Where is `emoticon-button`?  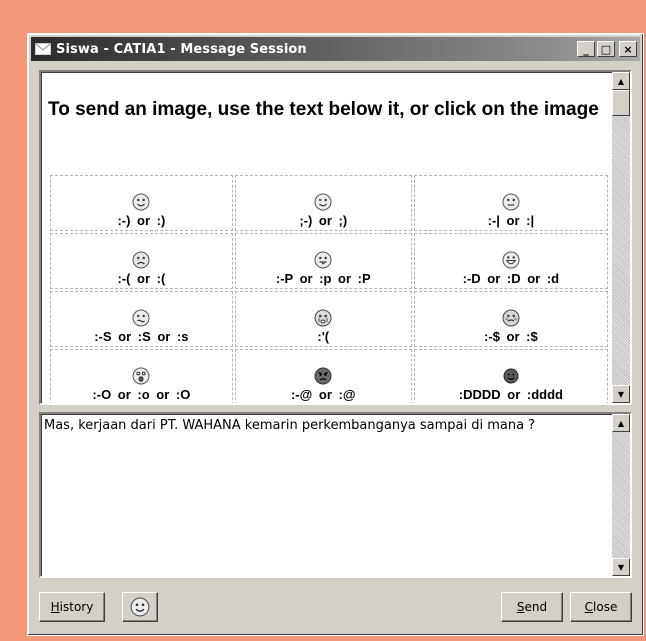
emoticon-button is located at coordinates (140, 607).